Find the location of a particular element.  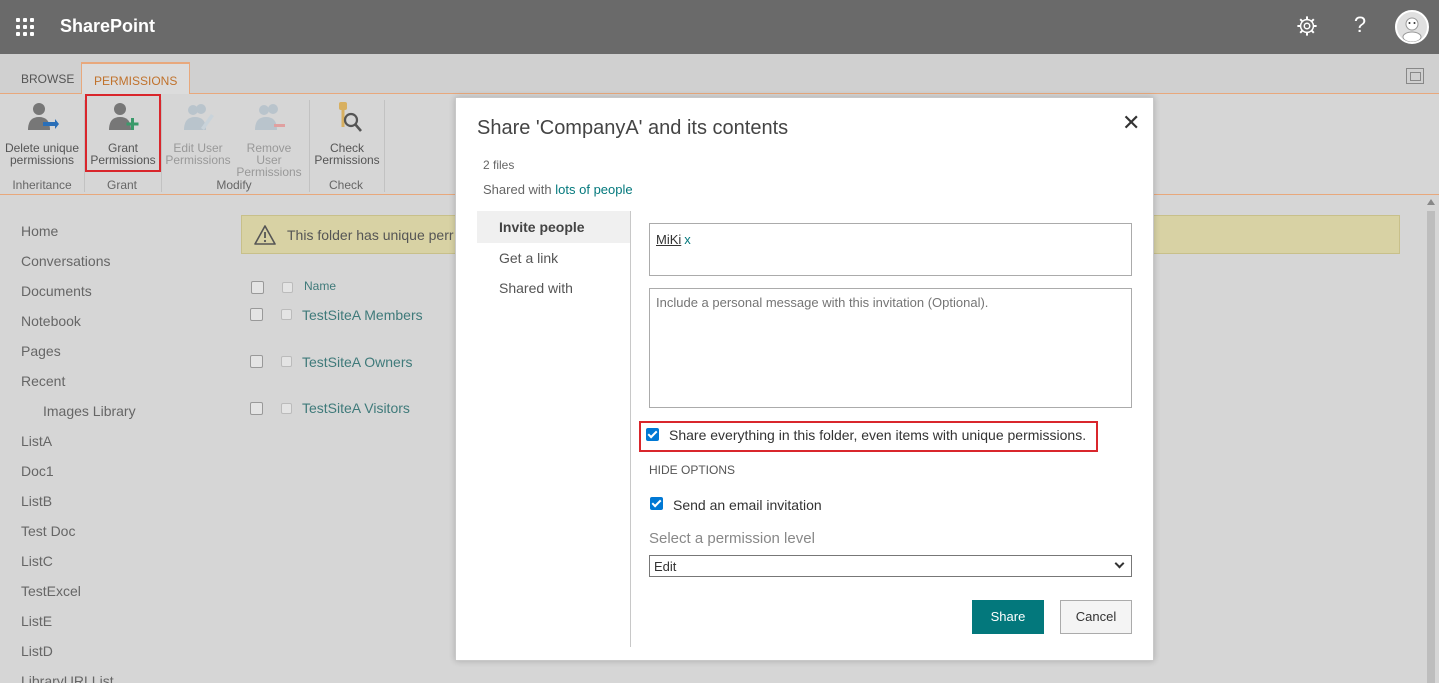

page-scrollbar is located at coordinates (1431, 439).